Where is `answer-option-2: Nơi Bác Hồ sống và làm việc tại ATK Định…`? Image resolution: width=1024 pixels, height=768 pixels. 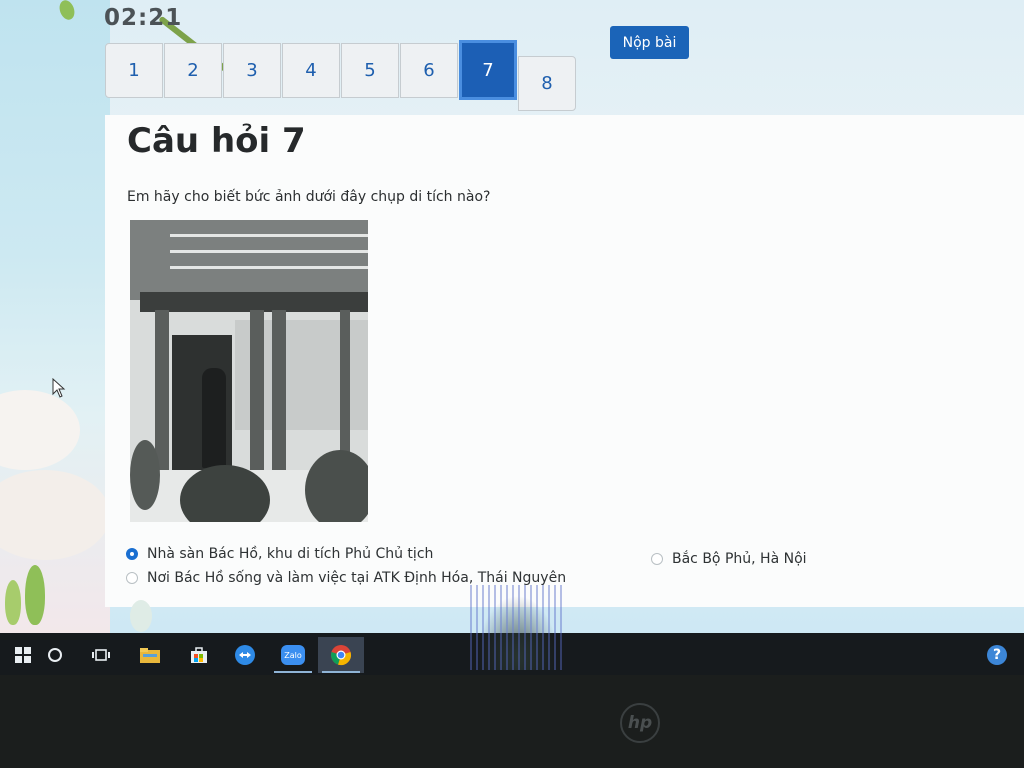
answer-option-2: Nơi Bác Hồ sống và làm việc tại ATK Định… is located at coordinates (346, 578).